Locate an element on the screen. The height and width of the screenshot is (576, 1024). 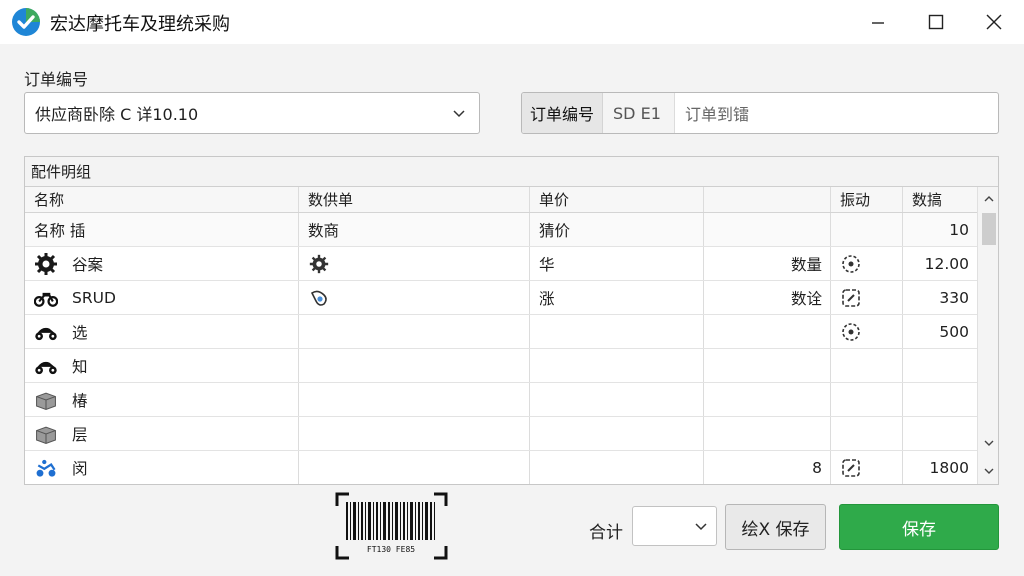
table-row: 知 is located at coordinates (501, 366).